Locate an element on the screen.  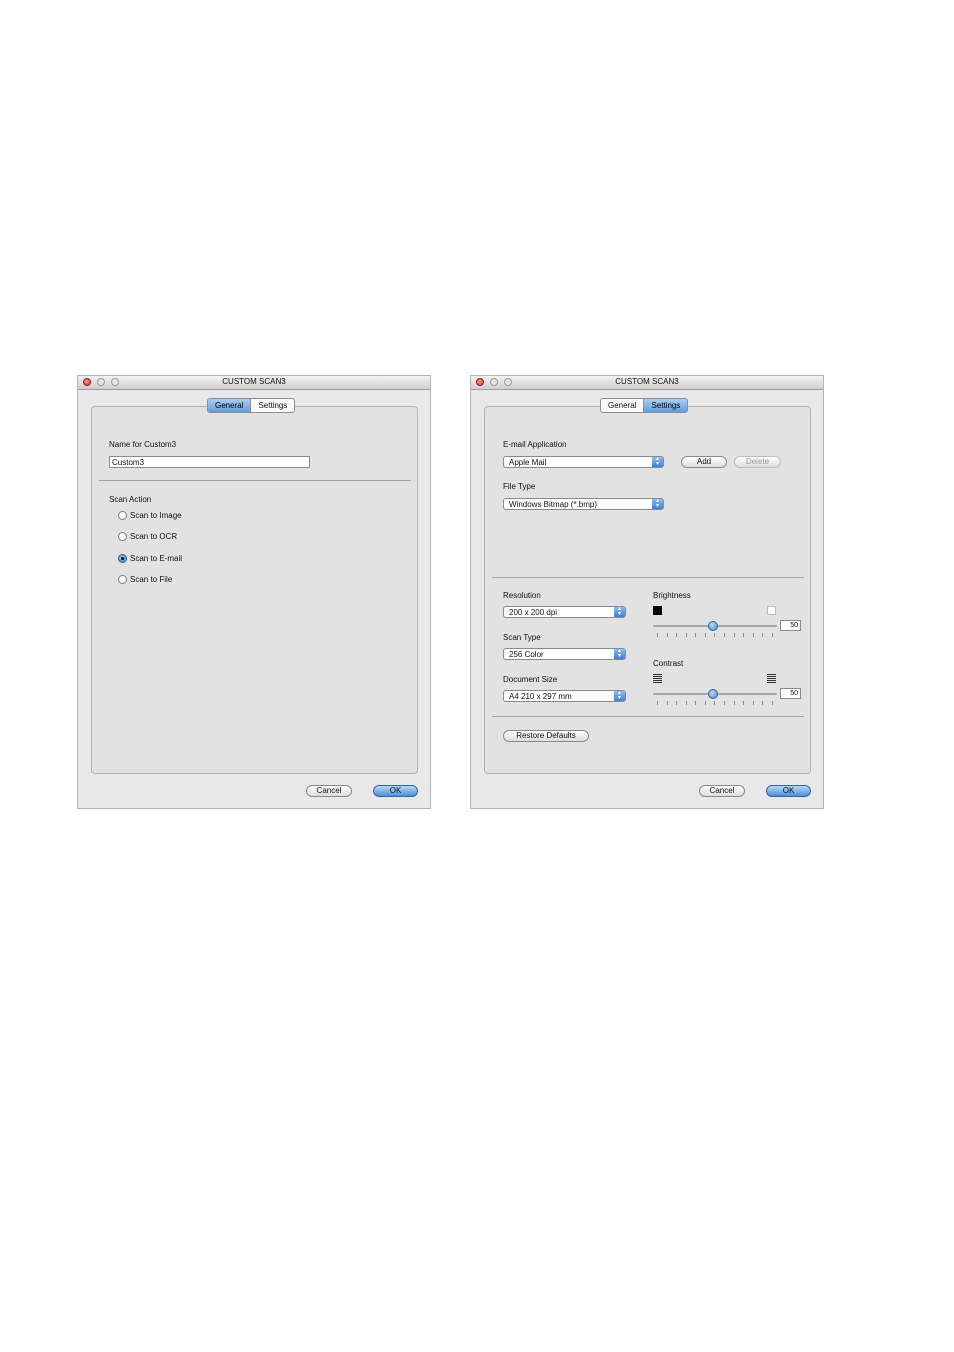
high-contrast-icon is located at coordinates (771, 678).